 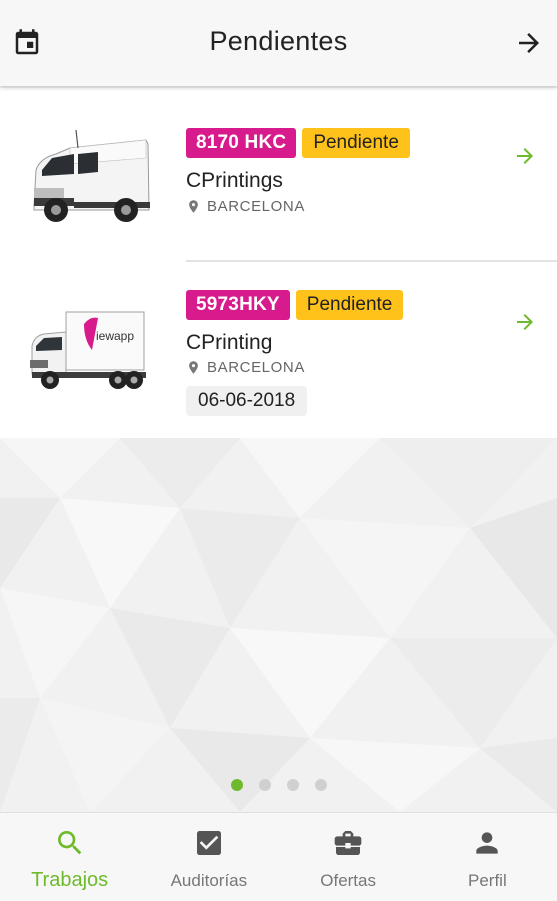 What do you see at coordinates (348, 880) in the screenshot?
I see `nav-label: Ofertas` at bounding box center [348, 880].